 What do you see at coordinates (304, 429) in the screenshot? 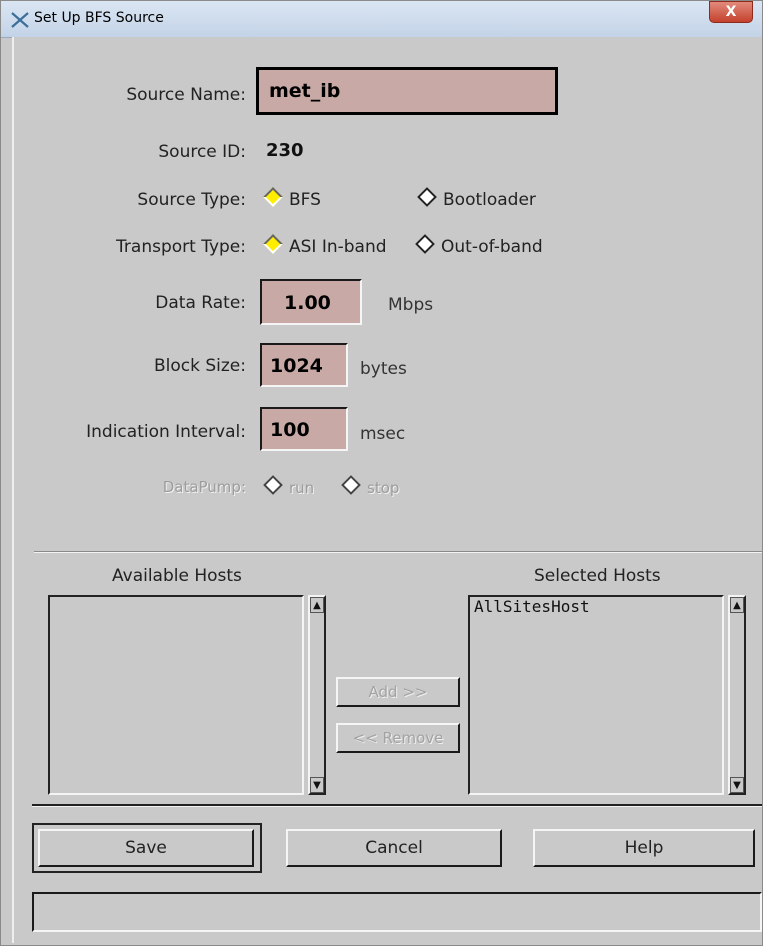
I see `indication-interval-input: 100` at bounding box center [304, 429].